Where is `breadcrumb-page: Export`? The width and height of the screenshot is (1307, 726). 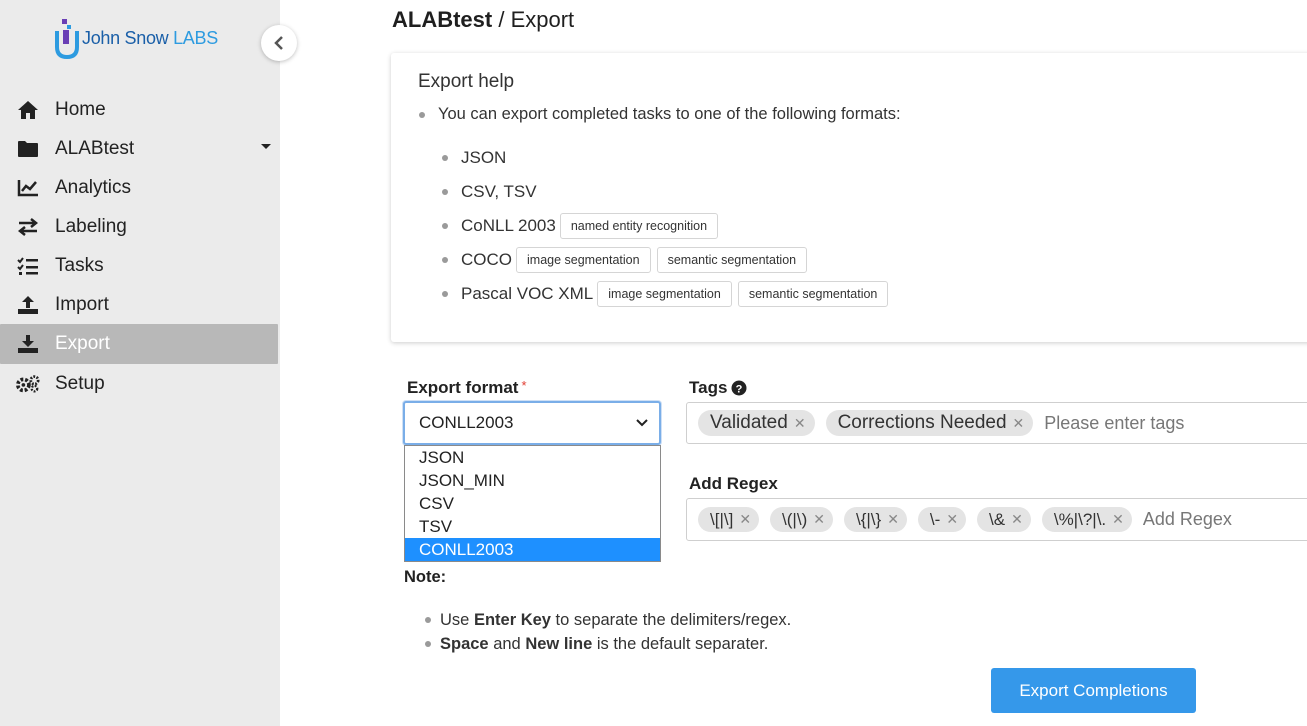 breadcrumb-page: Export is located at coordinates (542, 19).